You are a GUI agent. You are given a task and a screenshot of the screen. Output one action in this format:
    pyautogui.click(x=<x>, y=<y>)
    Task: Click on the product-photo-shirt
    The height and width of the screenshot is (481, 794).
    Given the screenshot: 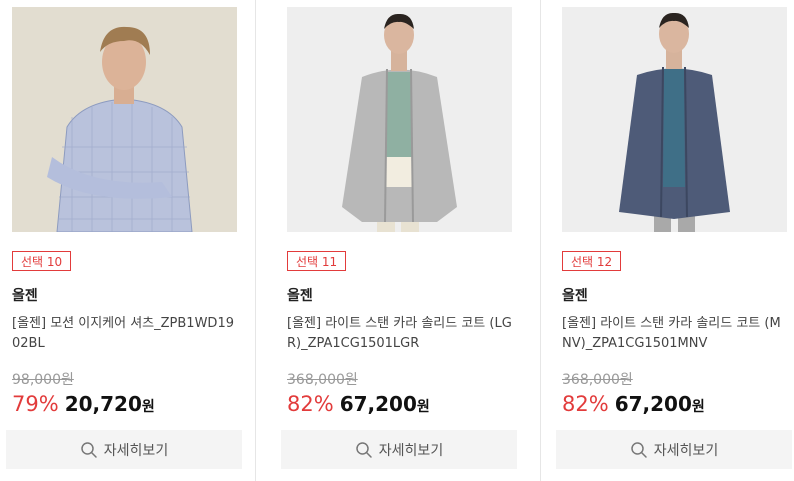 What is the action you would take?
    pyautogui.click(x=124, y=119)
    